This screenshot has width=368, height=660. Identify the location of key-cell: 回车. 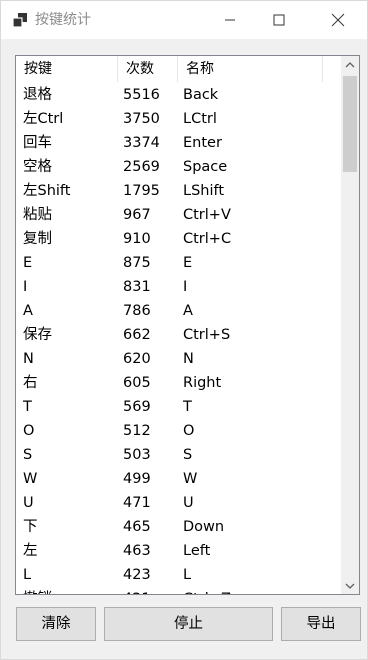
(37, 143).